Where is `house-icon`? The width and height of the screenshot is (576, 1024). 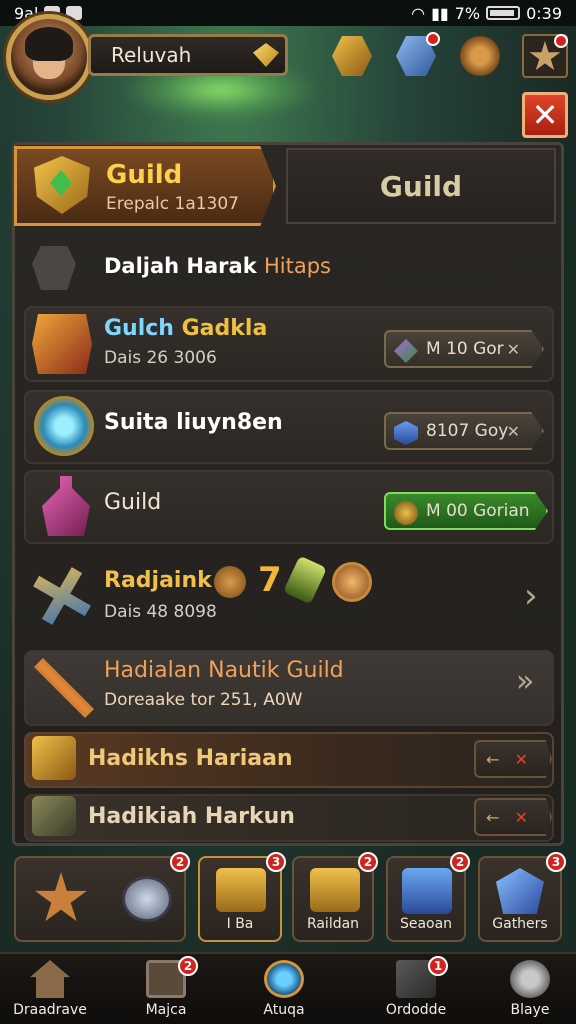 house-icon is located at coordinates (50, 979).